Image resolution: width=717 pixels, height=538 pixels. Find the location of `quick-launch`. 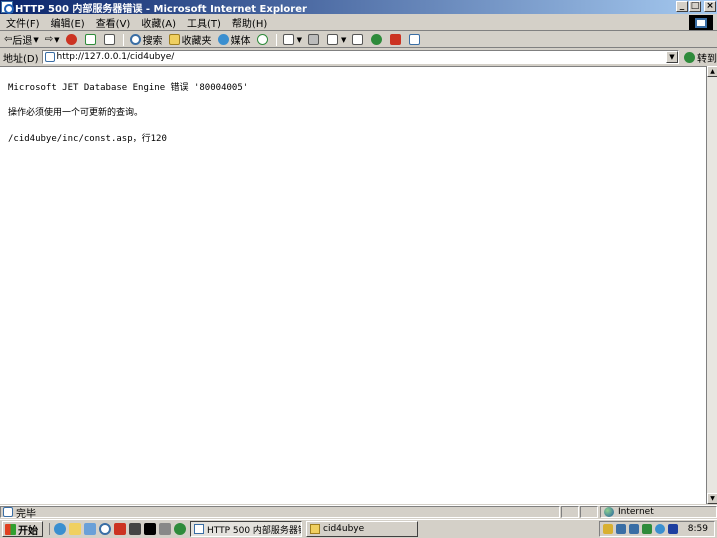

quick-launch is located at coordinates (117, 529).